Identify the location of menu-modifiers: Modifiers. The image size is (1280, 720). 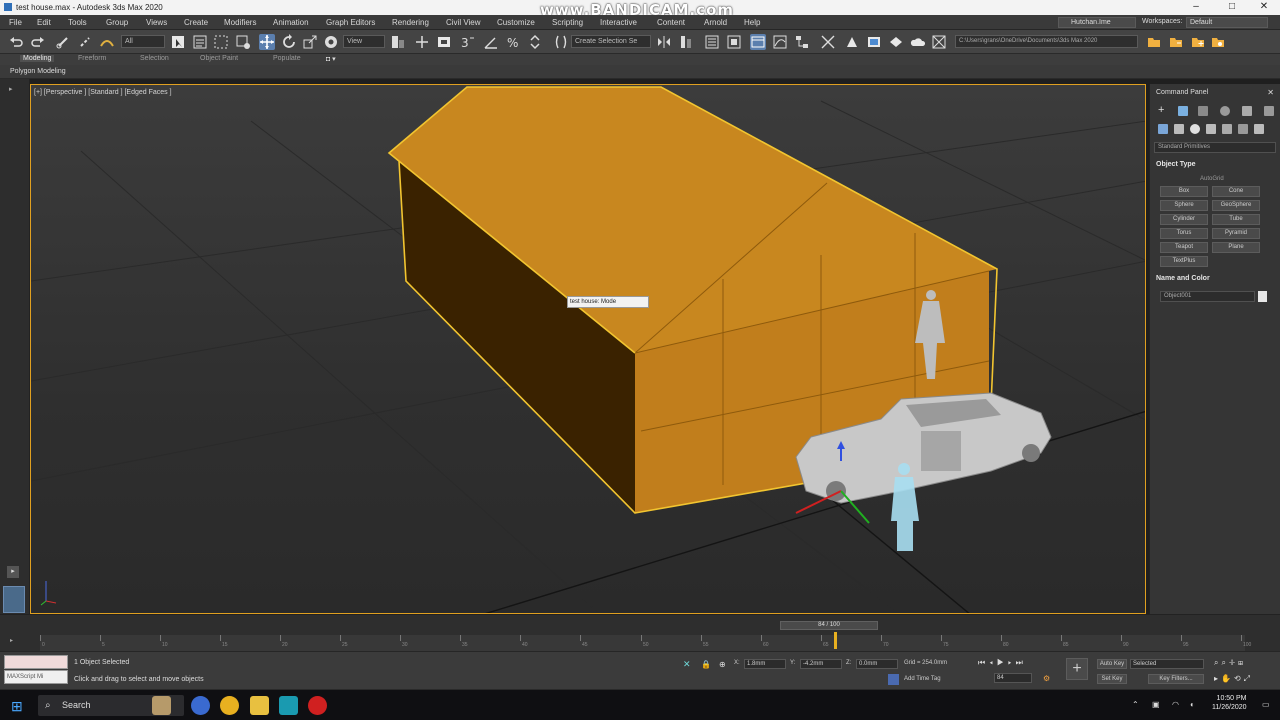
(240, 22).